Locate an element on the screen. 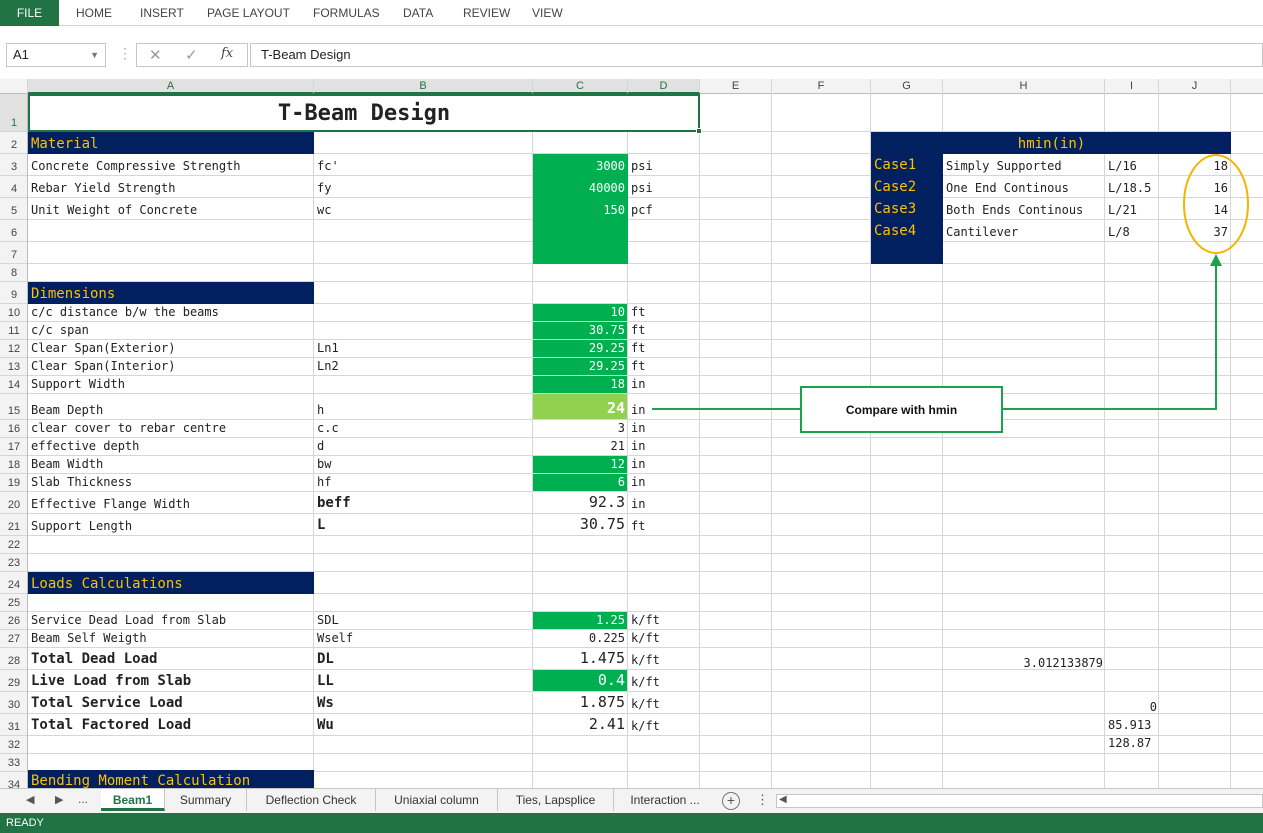 This screenshot has height=833, width=1263. tab-file: FILE is located at coordinates (29, 13).